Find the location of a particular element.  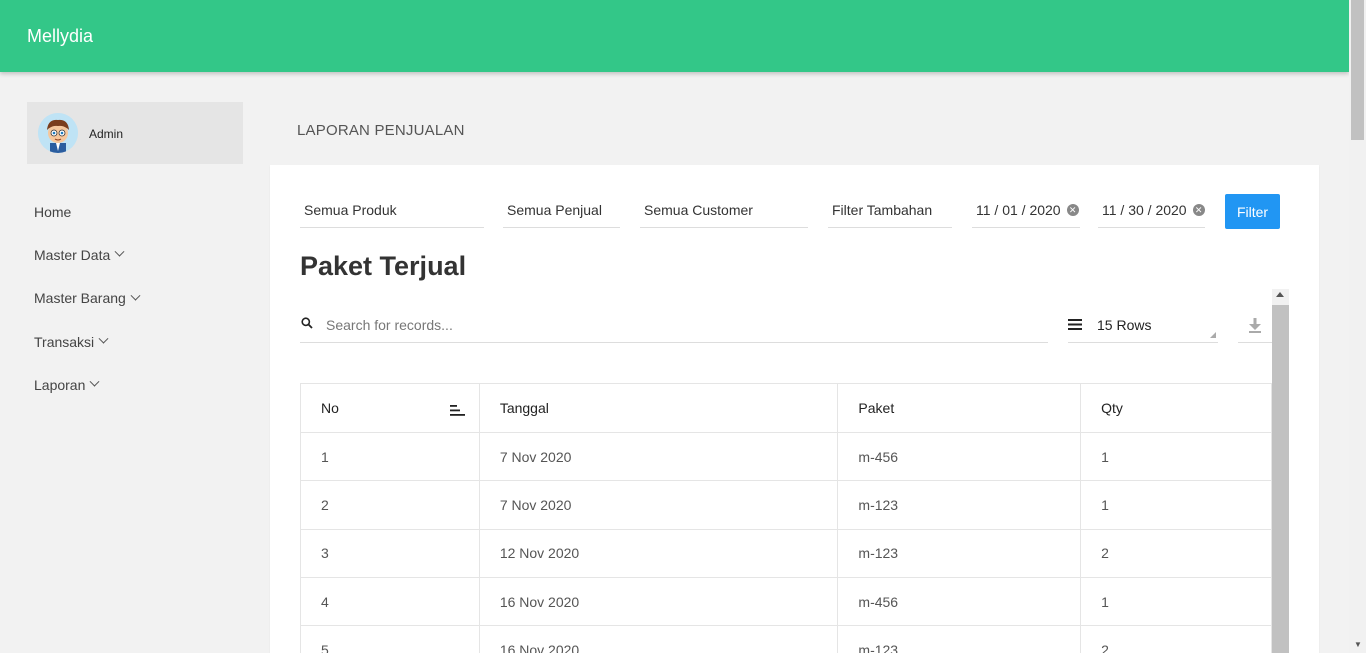

column-header-label: No is located at coordinates (330, 408).